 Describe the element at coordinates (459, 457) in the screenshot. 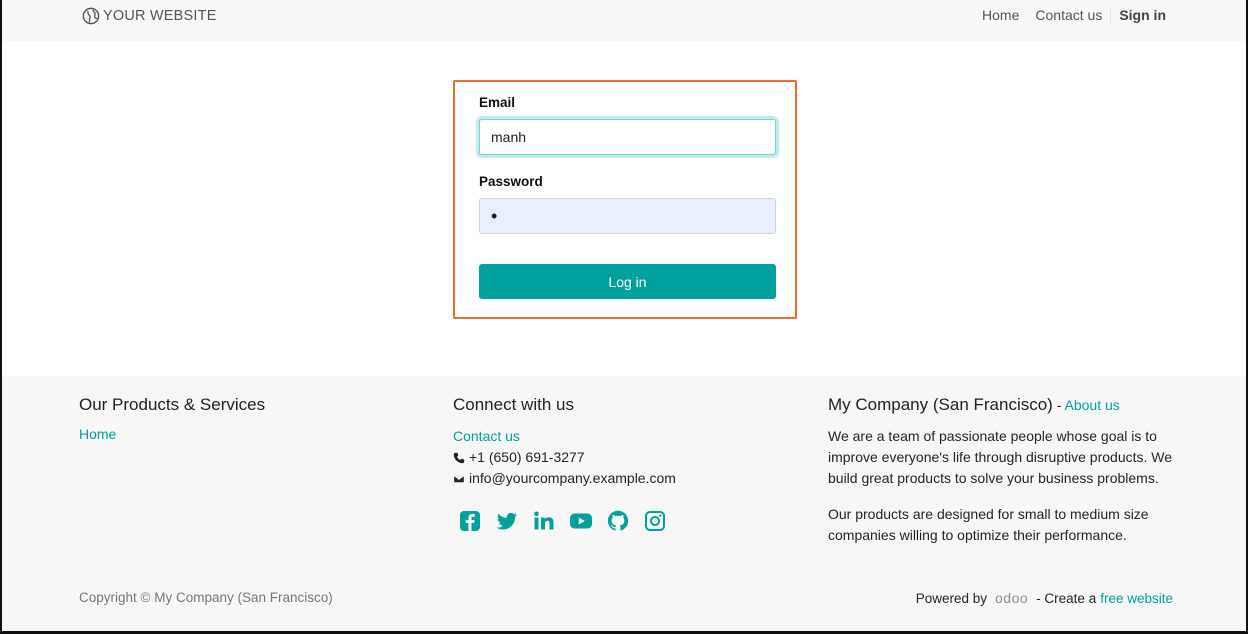

I see `phone-icon` at that location.